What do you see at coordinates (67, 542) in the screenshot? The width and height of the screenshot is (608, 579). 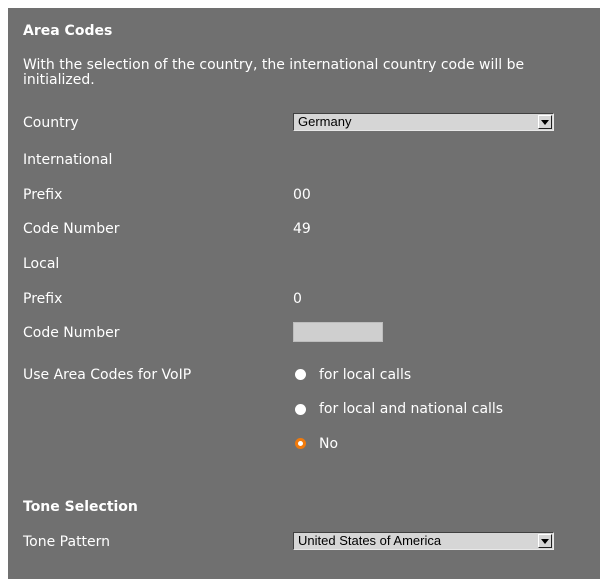 I see `tone-pattern-label: Tone Pattern` at bounding box center [67, 542].